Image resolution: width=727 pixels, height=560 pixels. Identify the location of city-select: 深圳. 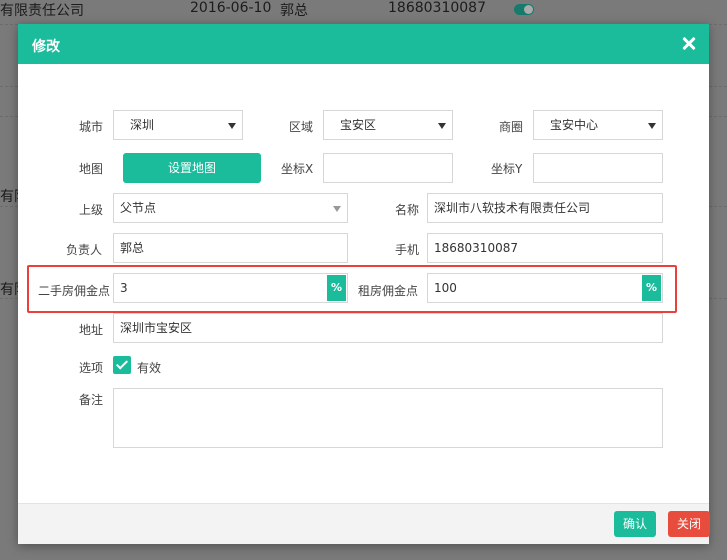
(178, 125).